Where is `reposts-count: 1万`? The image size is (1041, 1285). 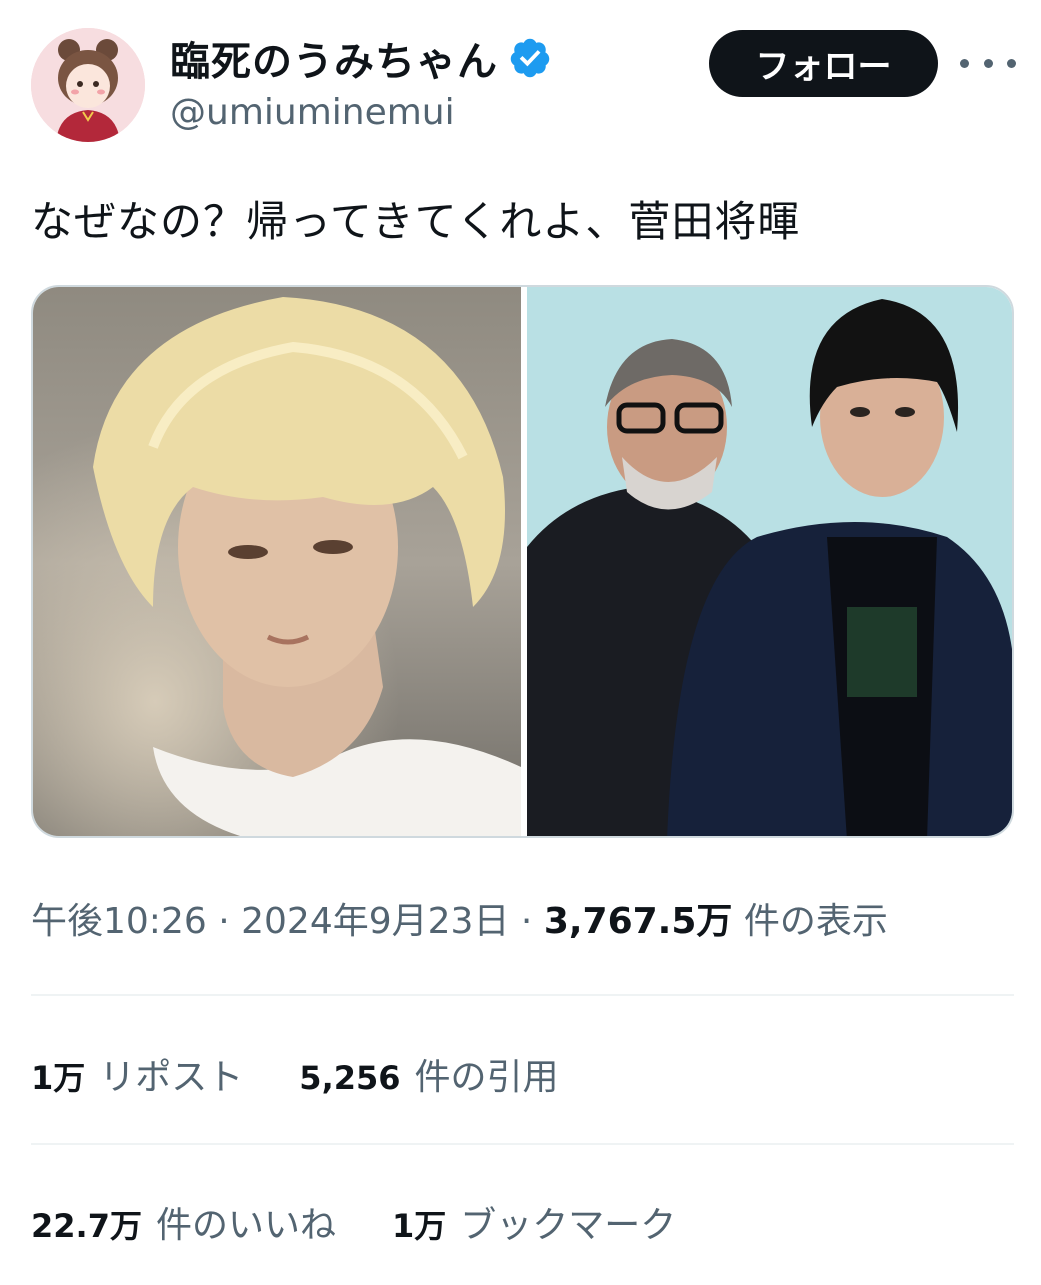
reposts-count: 1万 is located at coordinates (58, 1078).